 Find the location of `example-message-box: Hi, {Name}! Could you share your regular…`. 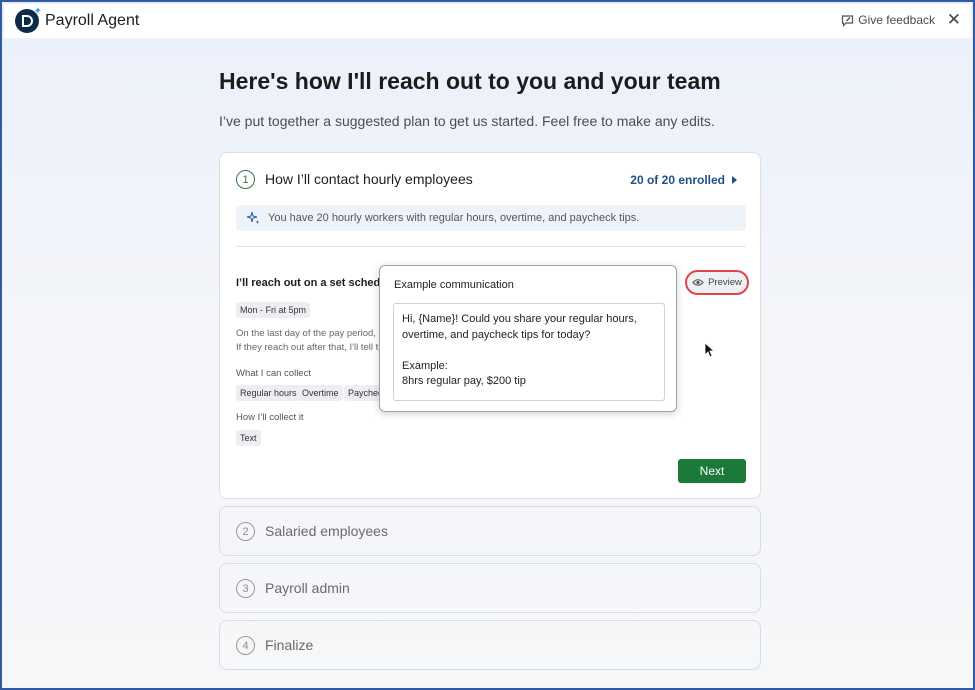

example-message-box: Hi, {Name}! Could you share your regular… is located at coordinates (529, 352).